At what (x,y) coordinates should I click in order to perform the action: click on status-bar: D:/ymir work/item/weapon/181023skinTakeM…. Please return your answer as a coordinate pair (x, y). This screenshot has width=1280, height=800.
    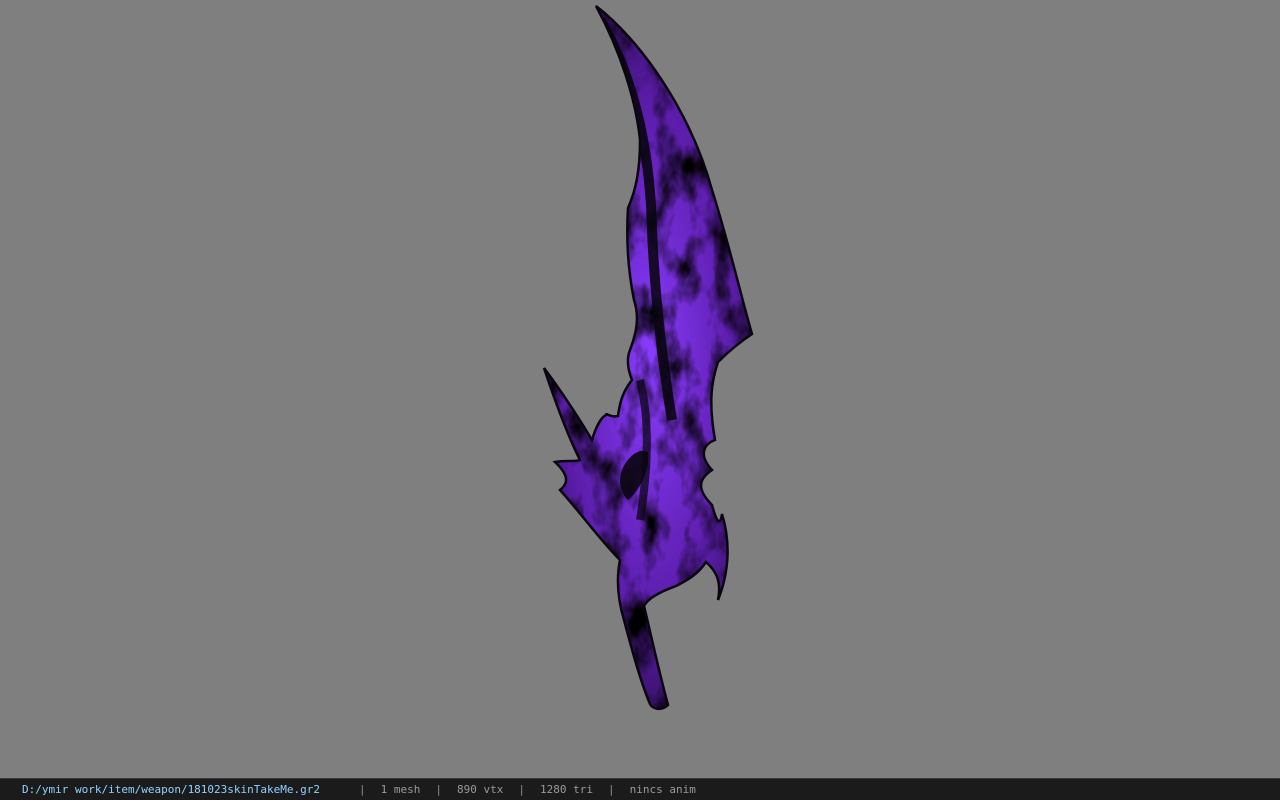
    Looking at the image, I should click on (640, 789).